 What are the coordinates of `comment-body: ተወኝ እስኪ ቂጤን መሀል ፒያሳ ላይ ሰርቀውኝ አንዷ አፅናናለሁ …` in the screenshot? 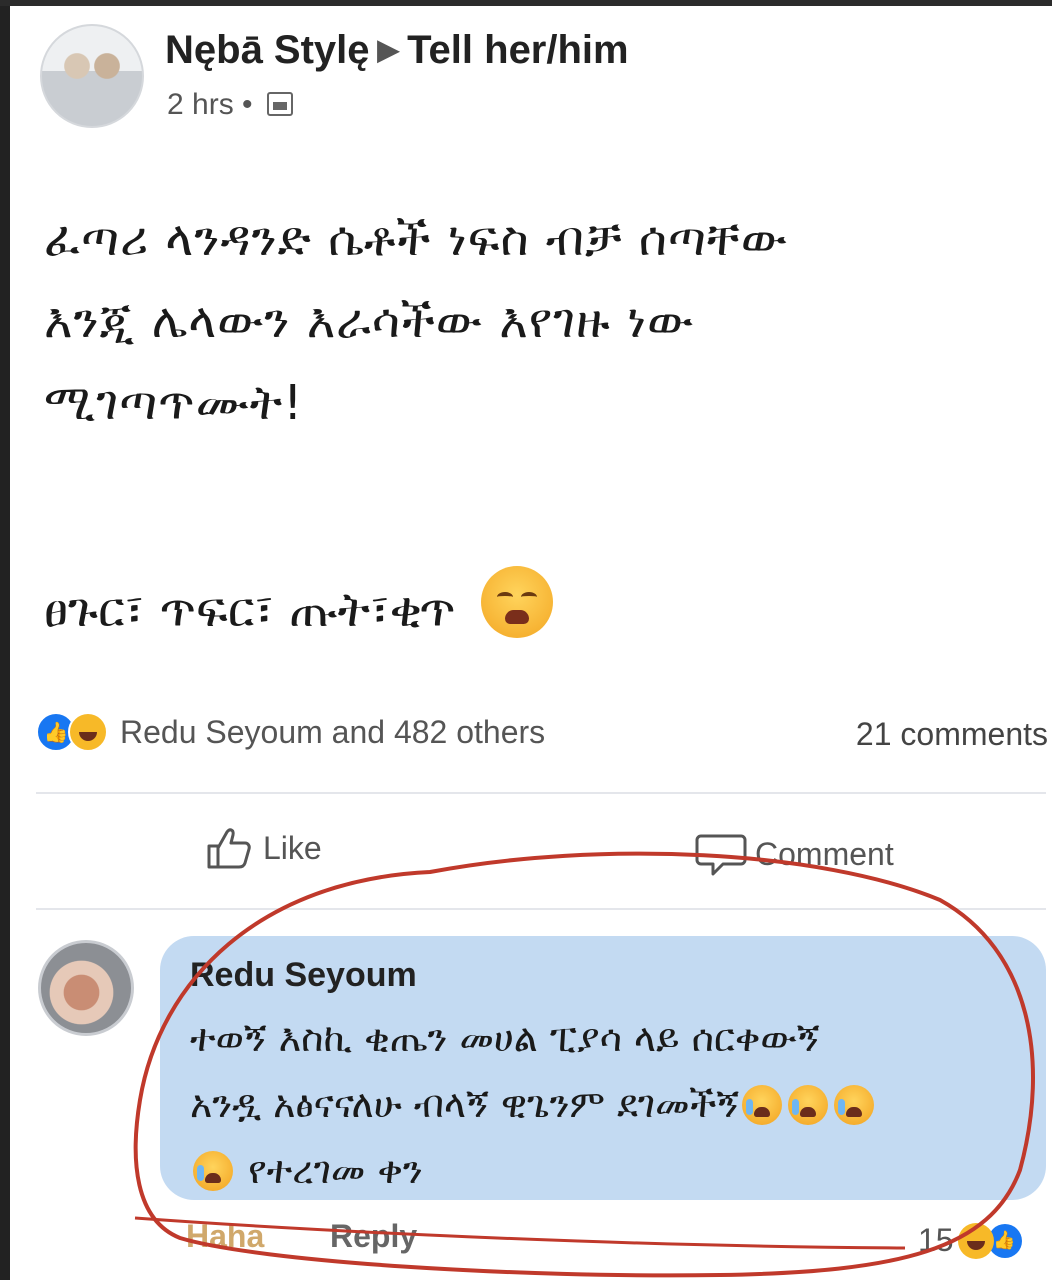 It's located at (610, 1104).